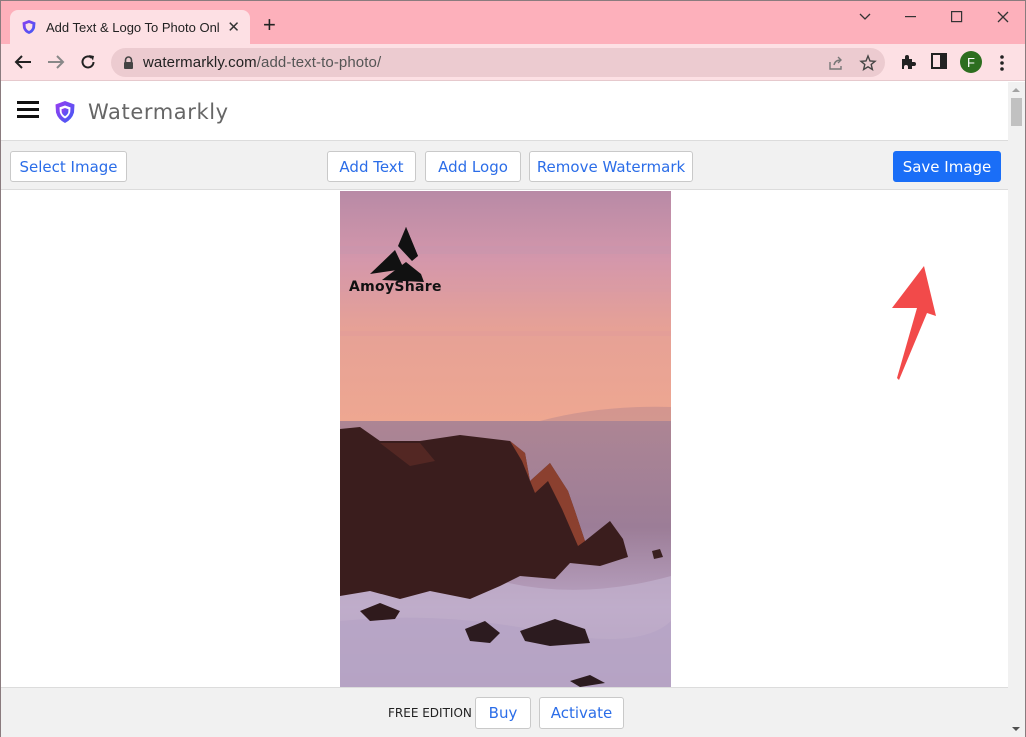  What do you see at coordinates (133, 27) in the screenshot?
I see `tab-title: Add Text & Logo To Photo Onl` at bounding box center [133, 27].